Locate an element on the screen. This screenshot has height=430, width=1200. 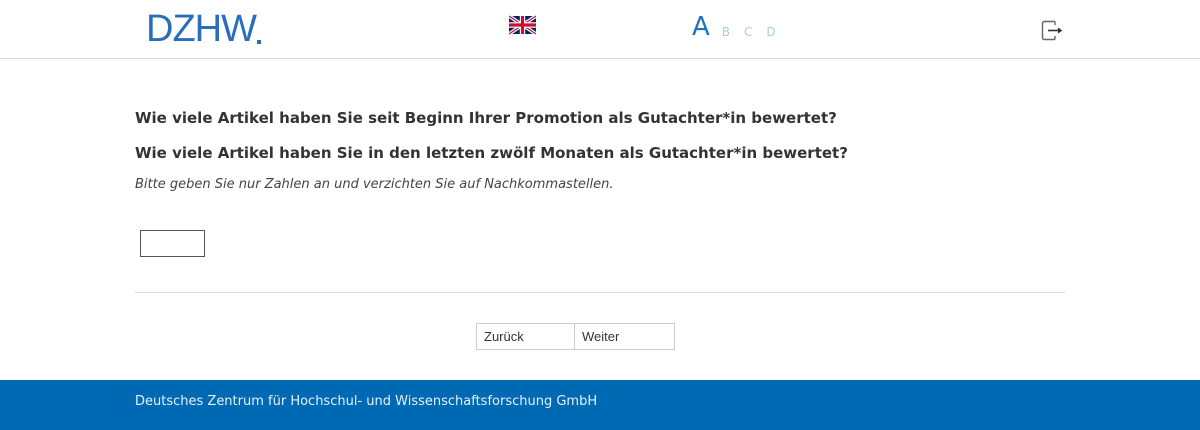
answer-number-input is located at coordinates (172, 243).